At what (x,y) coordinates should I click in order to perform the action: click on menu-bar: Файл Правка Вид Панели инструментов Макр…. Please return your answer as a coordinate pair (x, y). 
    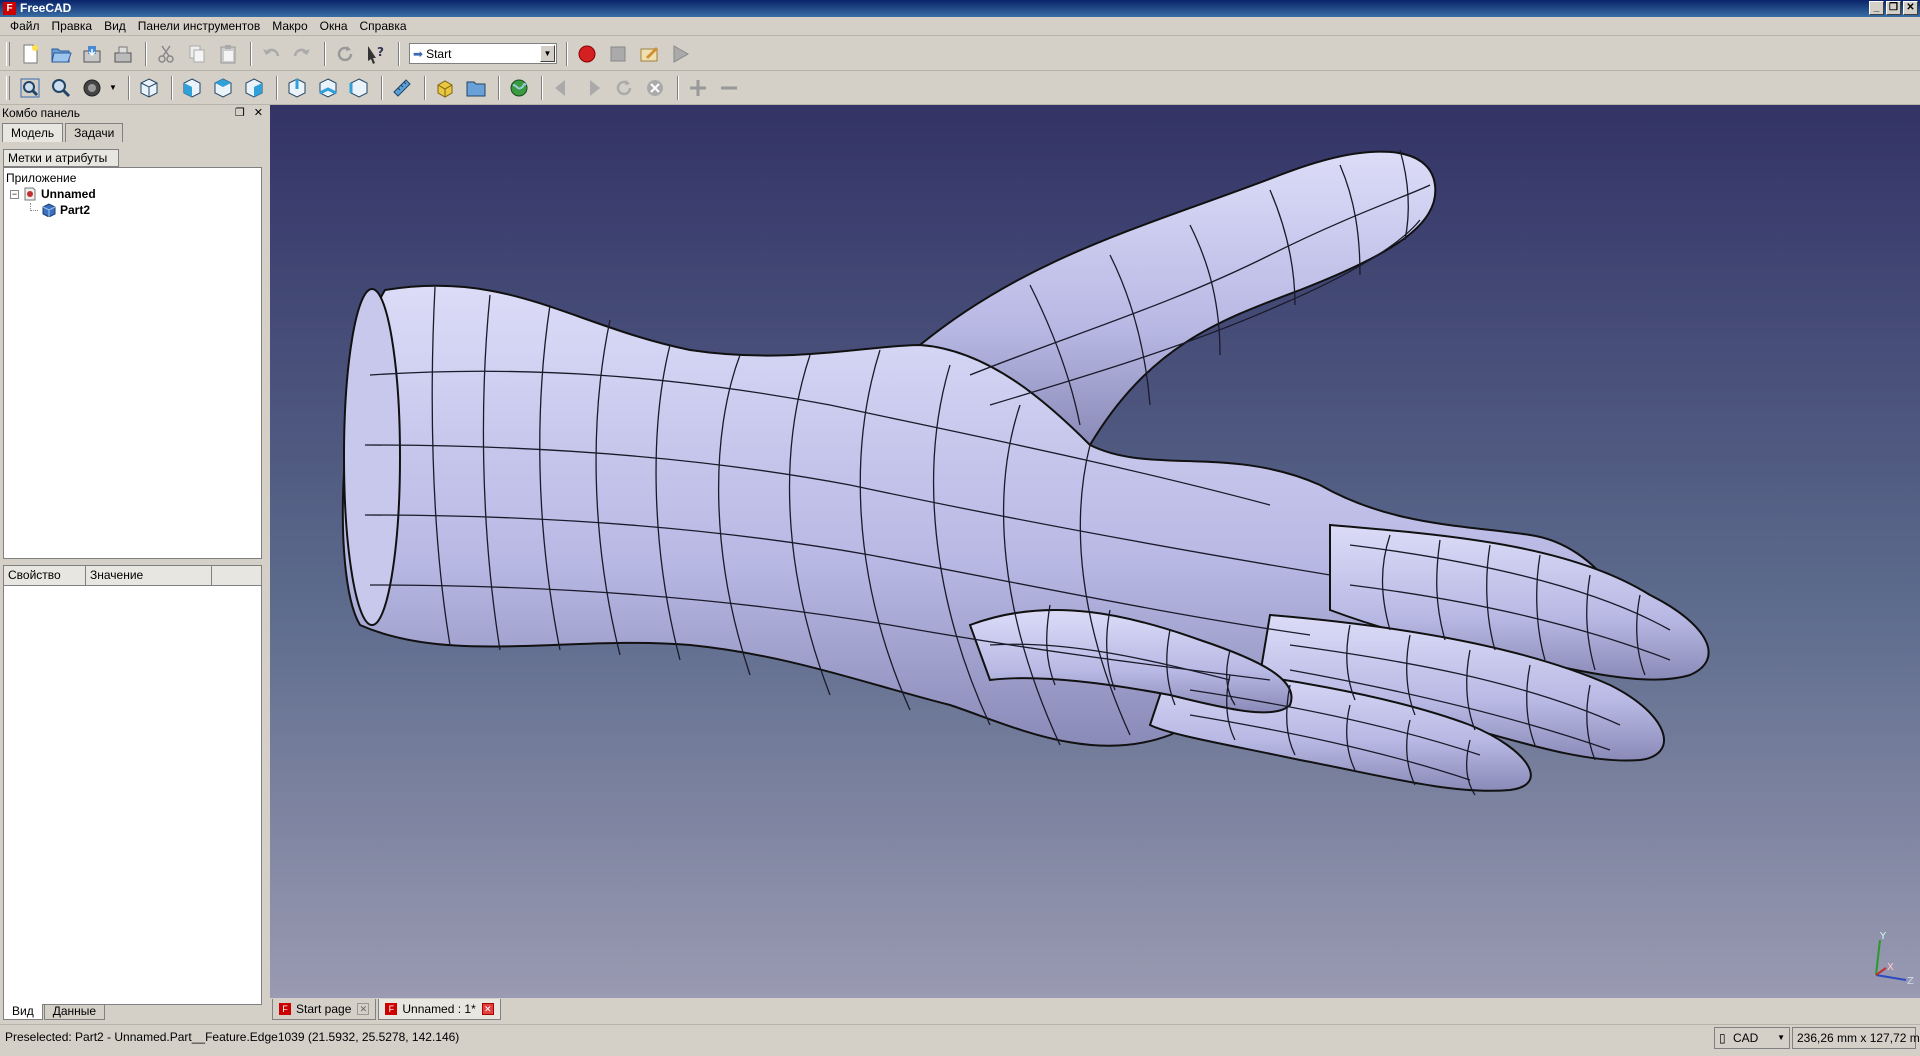
    Looking at the image, I should click on (960, 26).